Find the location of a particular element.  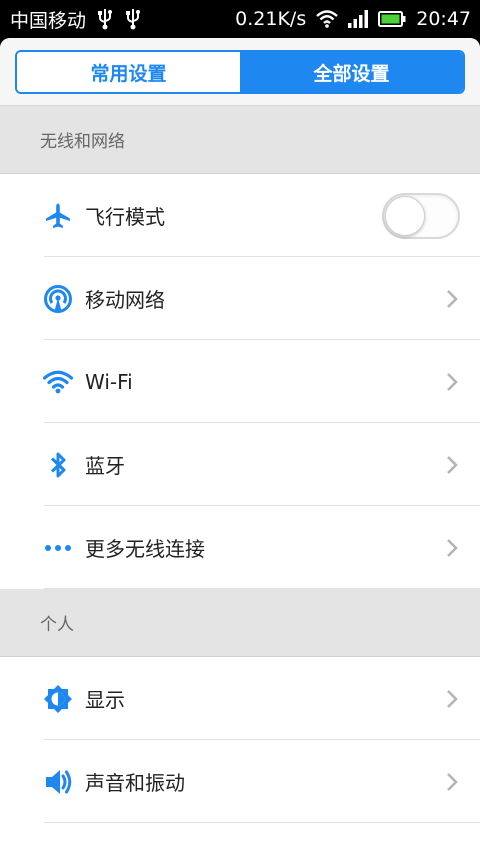

section-header-wireless: 无线和网络 is located at coordinates (240, 140).